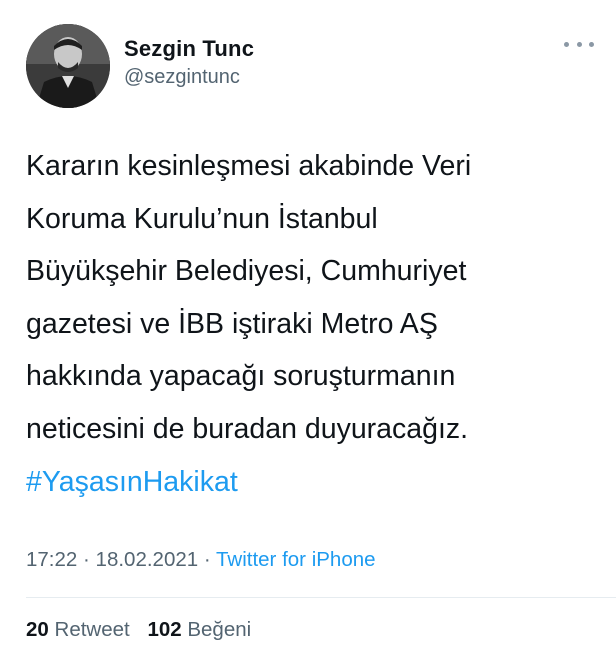 The image size is (616, 661). I want to click on tweet-text-line: Büyükşehir Belediyesi, Cumhuriyet, so click(246, 271).